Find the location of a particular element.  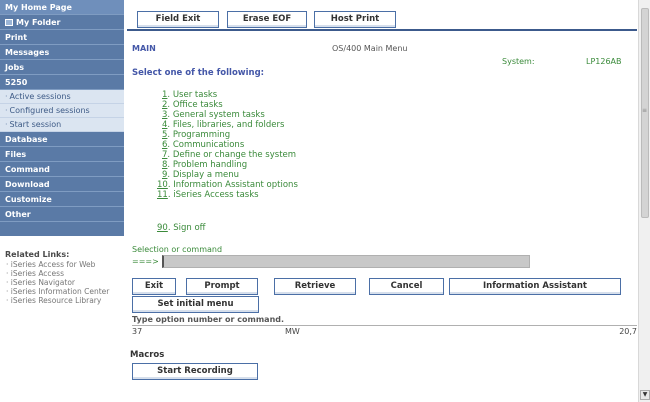

retrieve-button: Retrieve is located at coordinates (315, 286).